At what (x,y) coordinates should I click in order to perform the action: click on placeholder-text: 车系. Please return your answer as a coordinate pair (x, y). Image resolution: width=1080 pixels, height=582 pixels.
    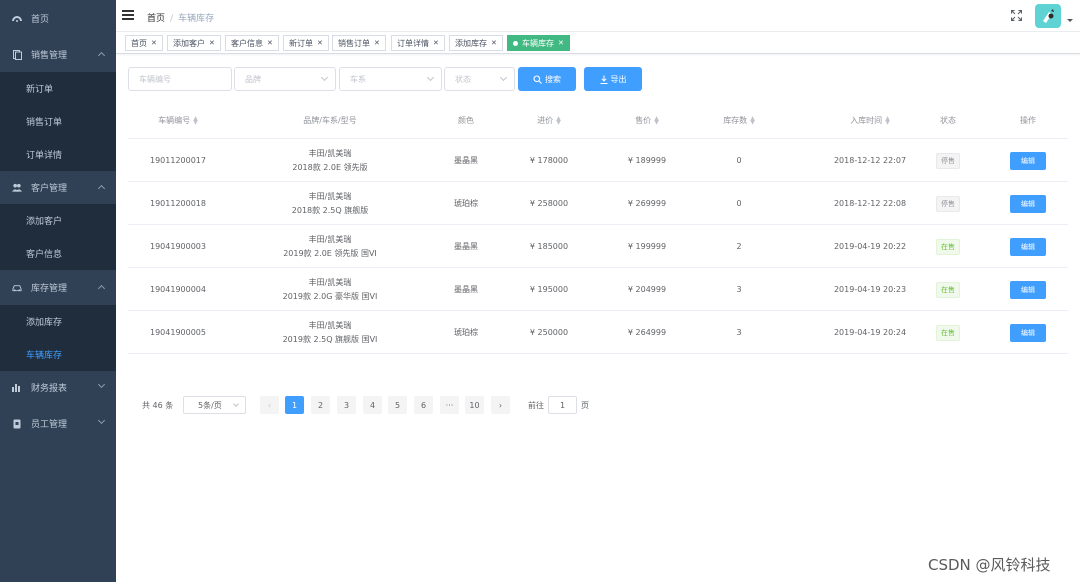
    Looking at the image, I should click on (358, 79).